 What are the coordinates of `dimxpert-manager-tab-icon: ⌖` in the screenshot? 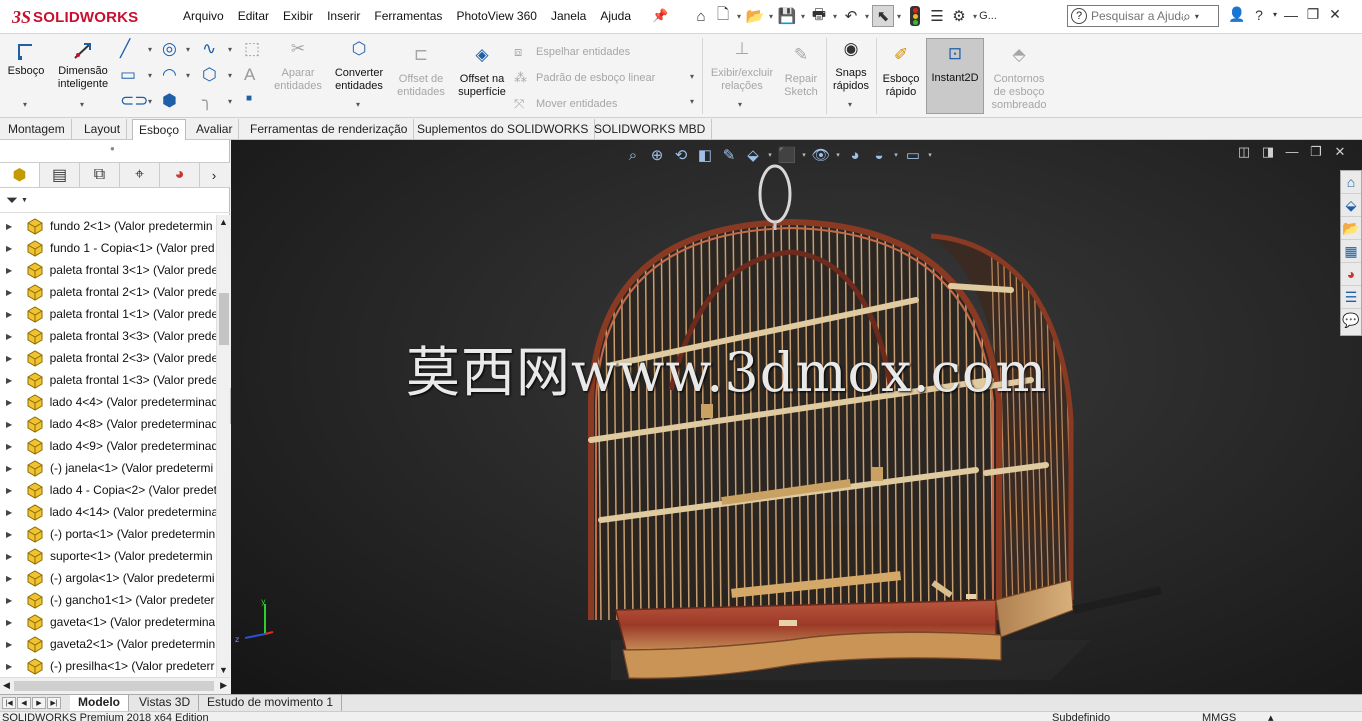 It's located at (140, 175).